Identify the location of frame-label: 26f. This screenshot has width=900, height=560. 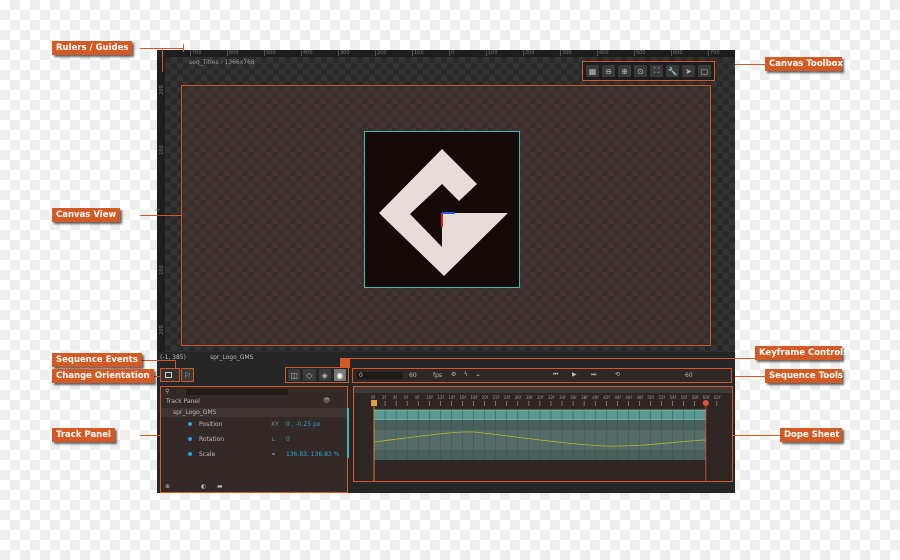
(518, 397).